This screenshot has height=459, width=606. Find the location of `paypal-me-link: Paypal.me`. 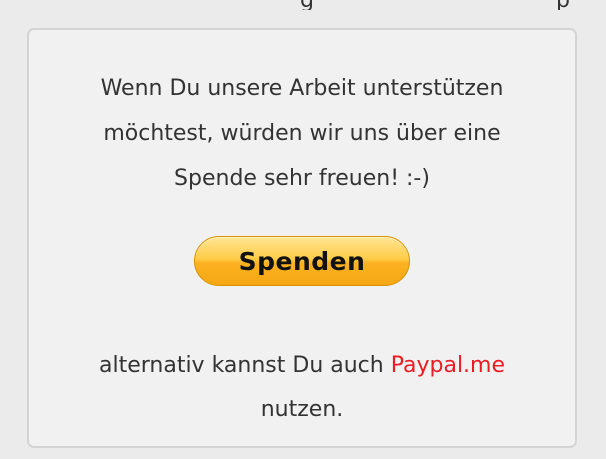

paypal-me-link: Paypal.me is located at coordinates (448, 365).